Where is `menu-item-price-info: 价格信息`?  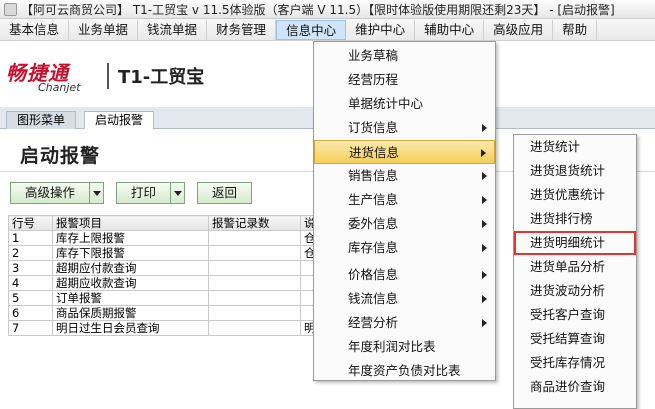 menu-item-price-info: 价格信息 is located at coordinates (404, 275).